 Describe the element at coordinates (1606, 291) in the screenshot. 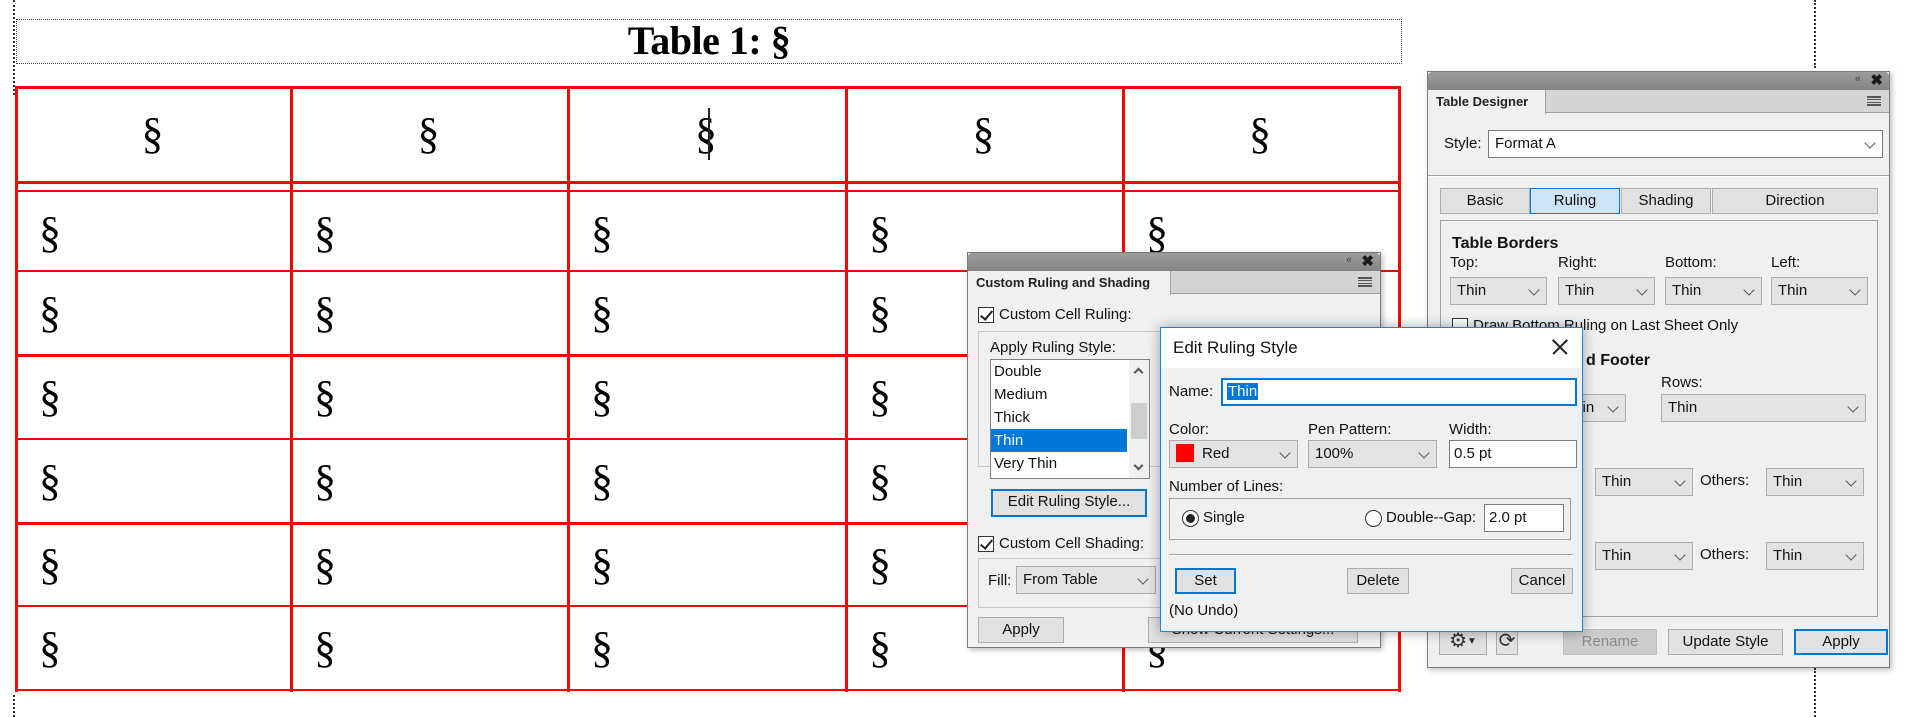

I see `border-right-dropdown: Thin` at that location.